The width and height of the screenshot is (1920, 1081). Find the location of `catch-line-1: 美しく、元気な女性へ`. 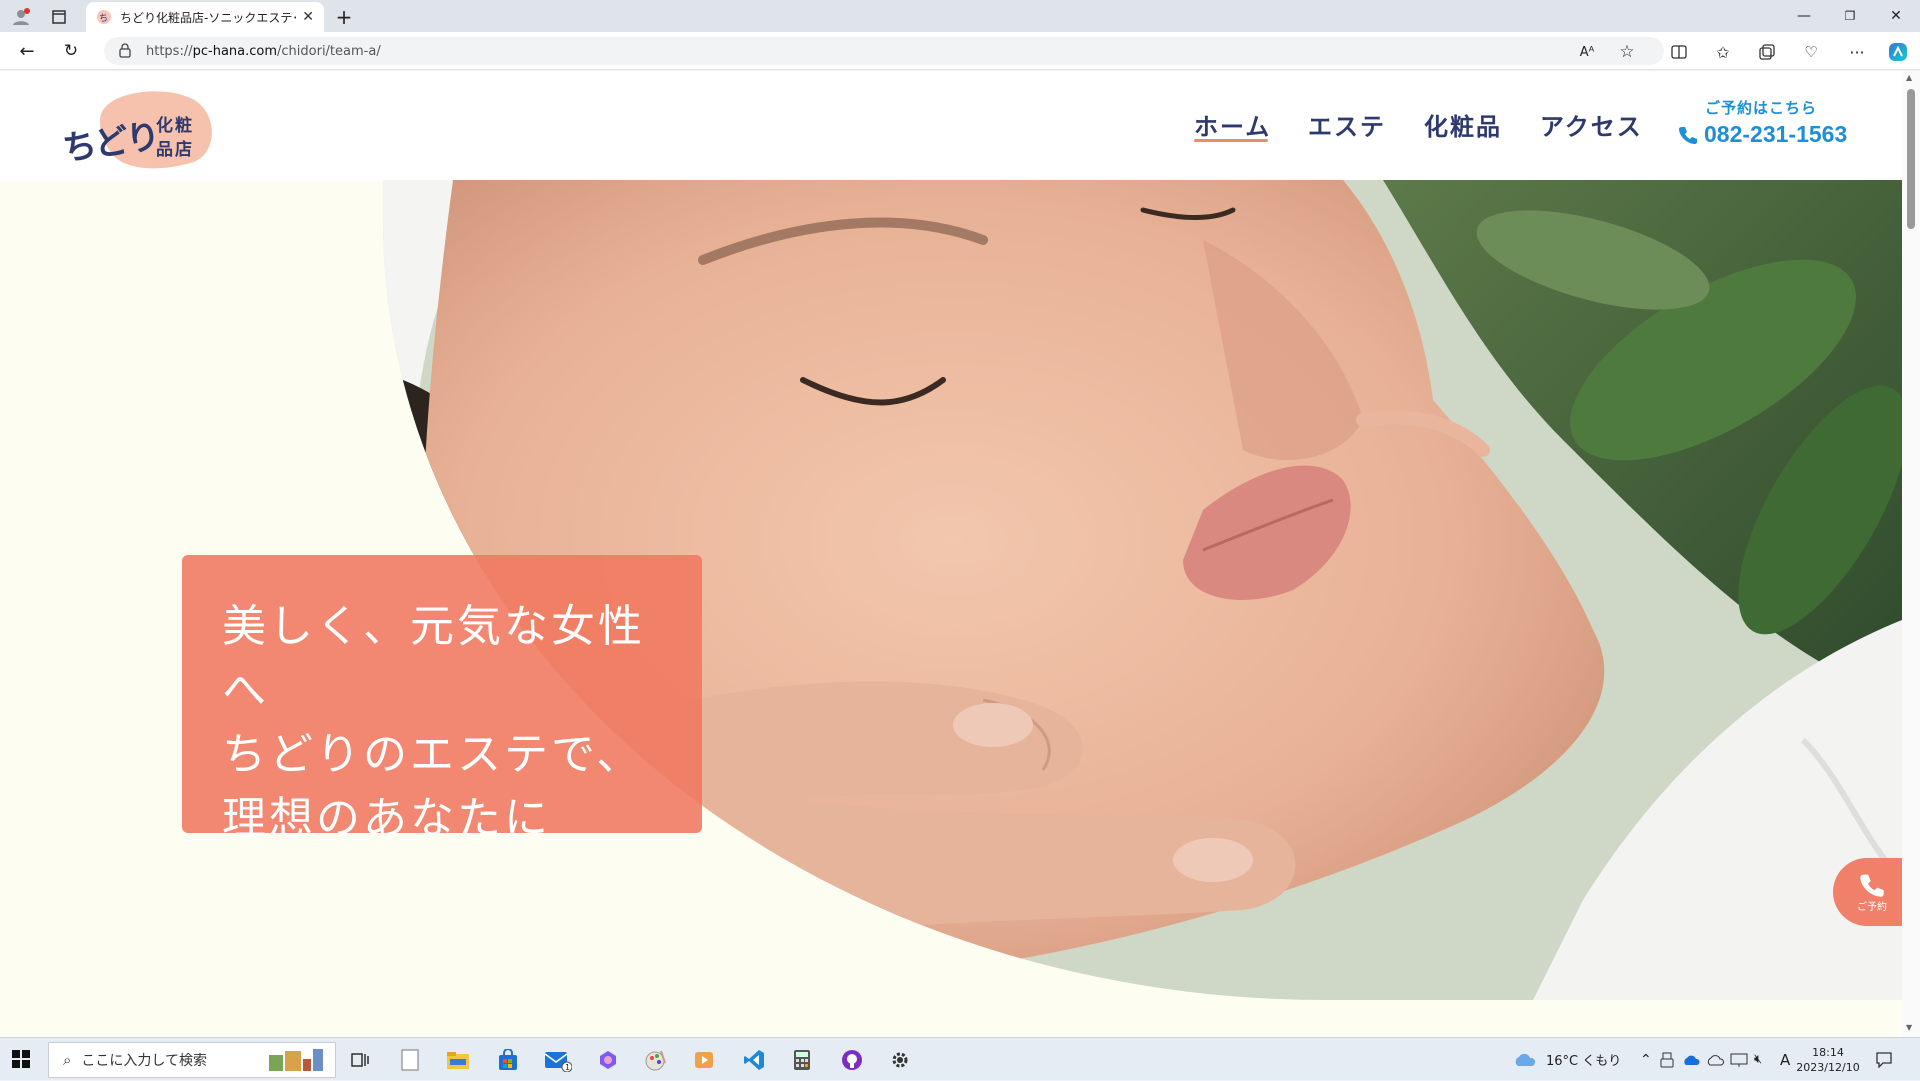

catch-line-1: 美しく、元気な女性へ is located at coordinates (433, 658).